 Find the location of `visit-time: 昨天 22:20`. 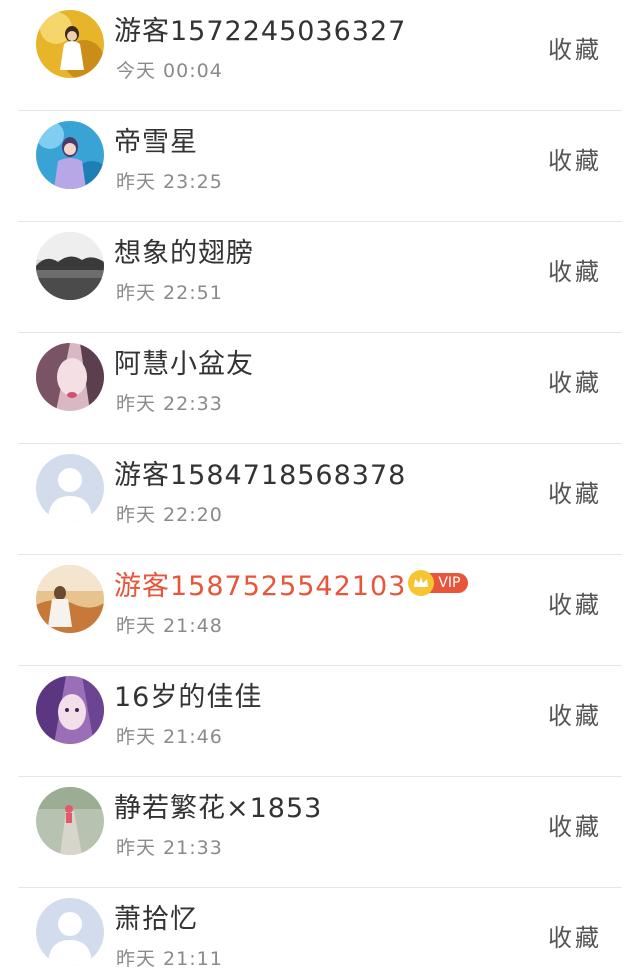

visit-time: 昨天 22:20 is located at coordinates (169, 515).